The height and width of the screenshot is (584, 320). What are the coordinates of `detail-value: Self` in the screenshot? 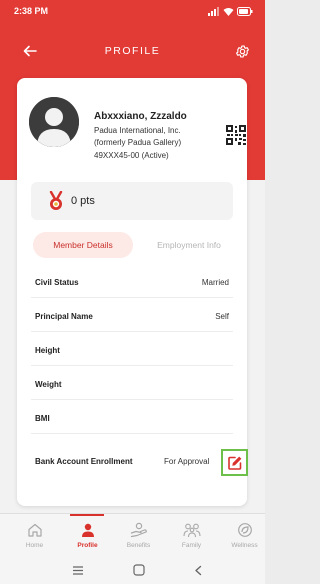 It's located at (222, 316).